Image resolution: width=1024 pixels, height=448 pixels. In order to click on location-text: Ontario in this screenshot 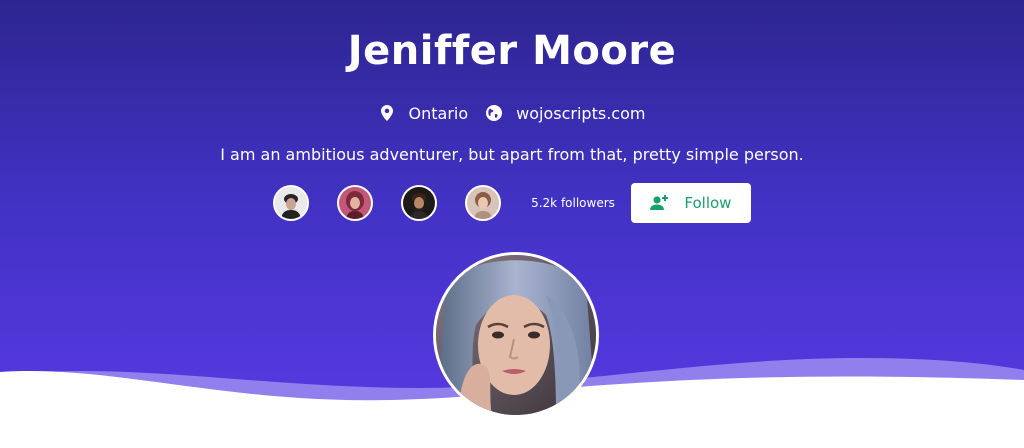, I will do `click(438, 113)`.